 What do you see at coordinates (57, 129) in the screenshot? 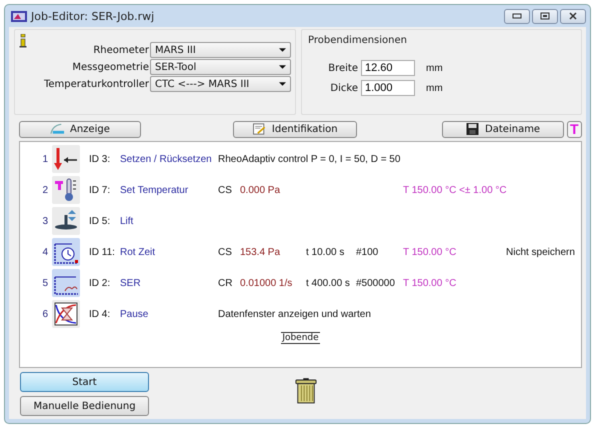
I see `gauge-icon` at bounding box center [57, 129].